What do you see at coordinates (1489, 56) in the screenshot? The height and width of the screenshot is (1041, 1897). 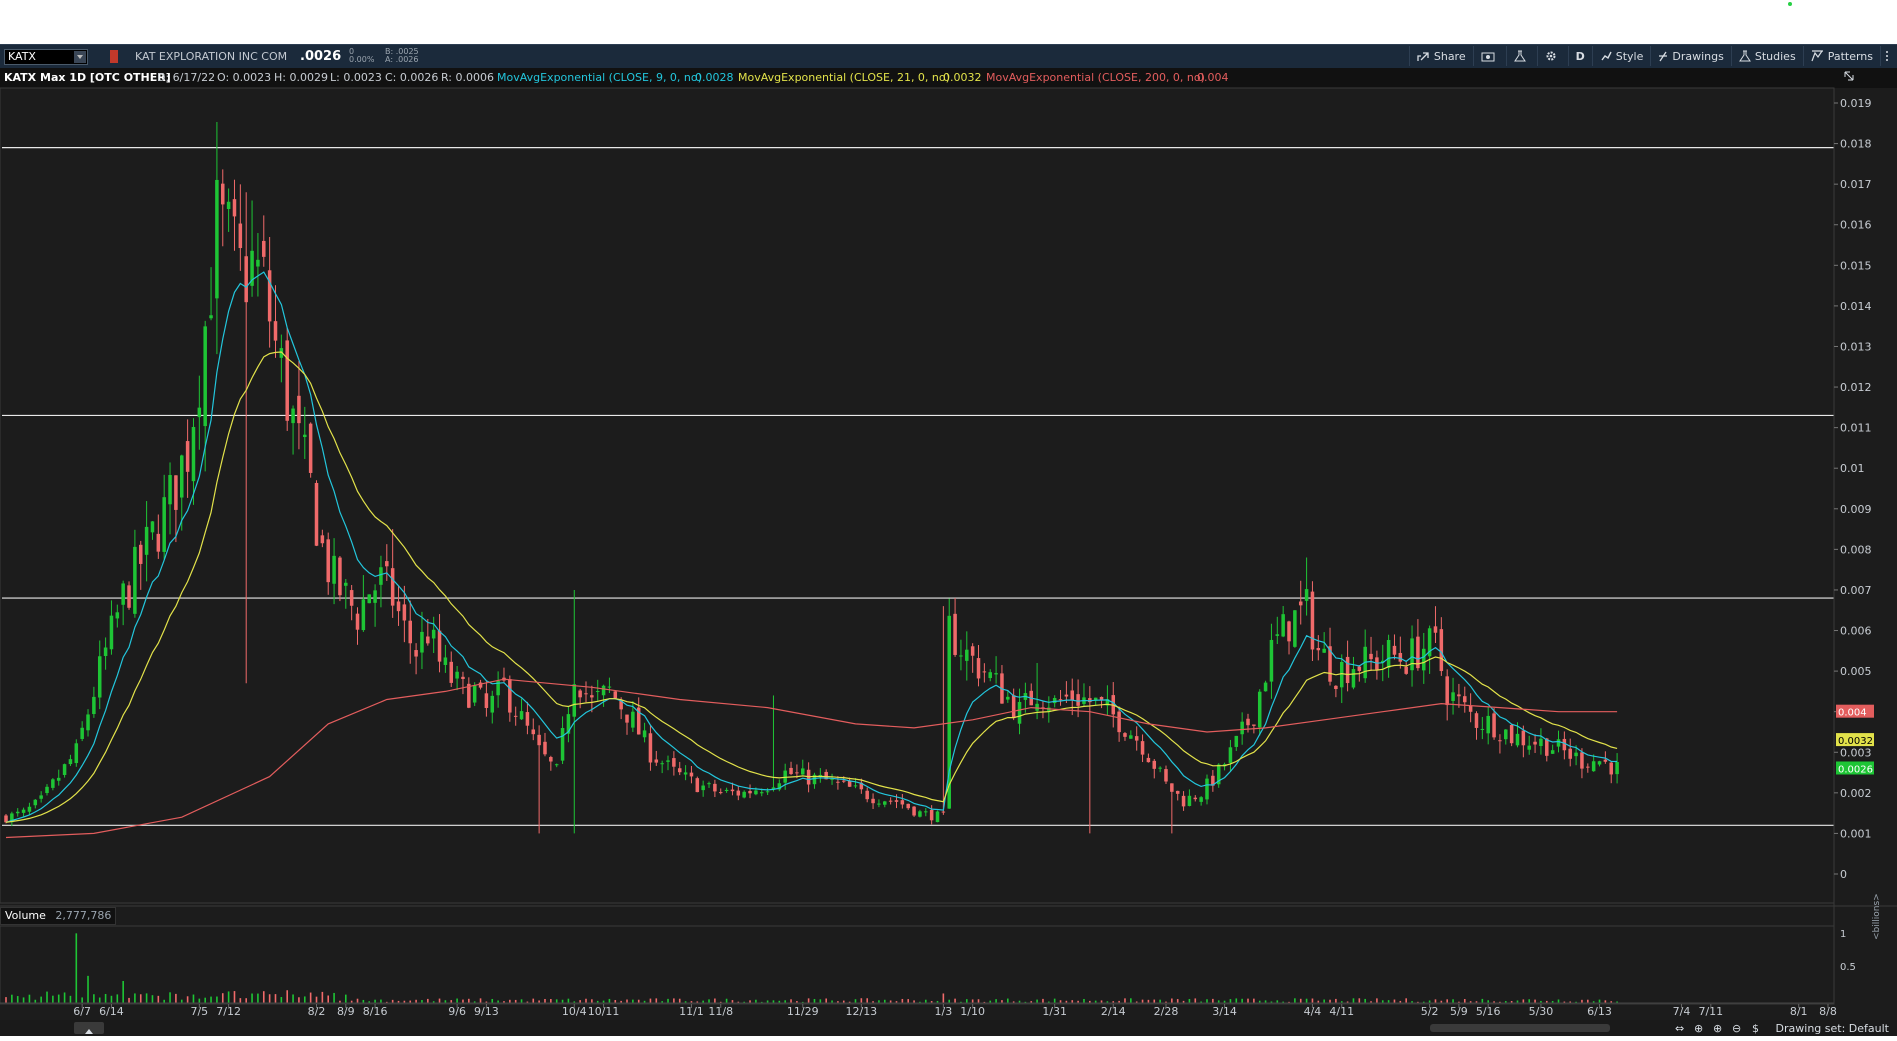 I see `screenshot-button` at bounding box center [1489, 56].